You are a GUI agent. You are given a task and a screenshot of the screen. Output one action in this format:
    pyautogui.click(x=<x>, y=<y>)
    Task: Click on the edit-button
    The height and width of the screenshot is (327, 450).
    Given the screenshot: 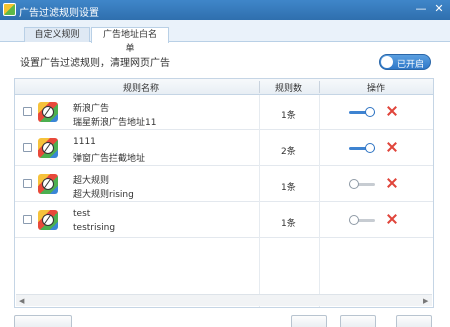 What is the action you would take?
    pyautogui.click(x=309, y=321)
    